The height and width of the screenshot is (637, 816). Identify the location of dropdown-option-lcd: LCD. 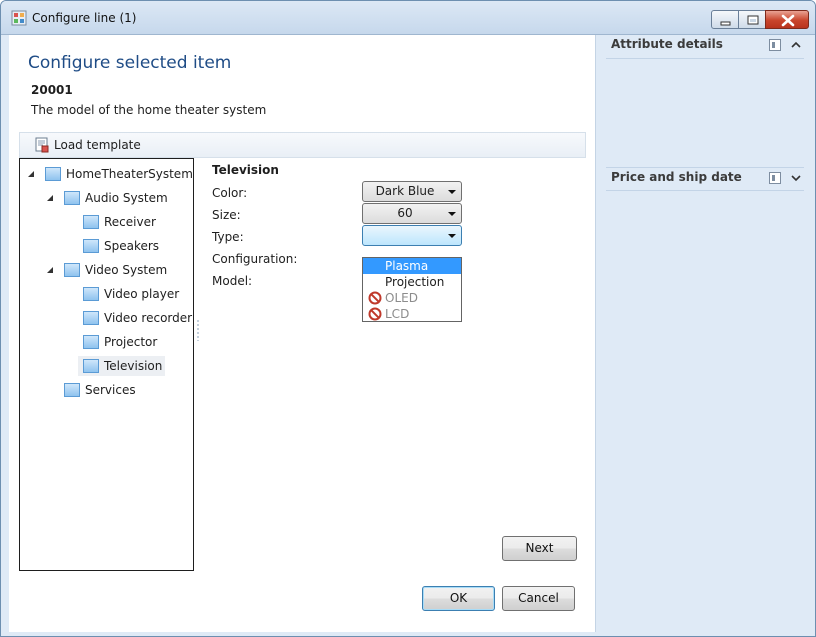
(412, 314).